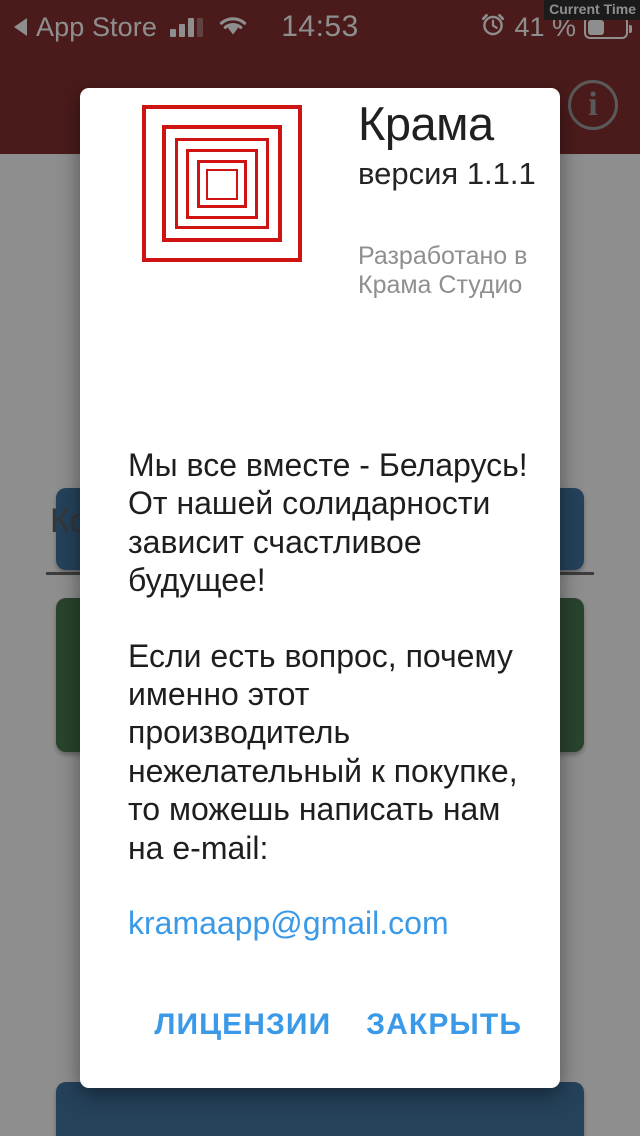 The height and width of the screenshot is (1136, 640). I want to click on dialog-title: Крама, so click(426, 123).